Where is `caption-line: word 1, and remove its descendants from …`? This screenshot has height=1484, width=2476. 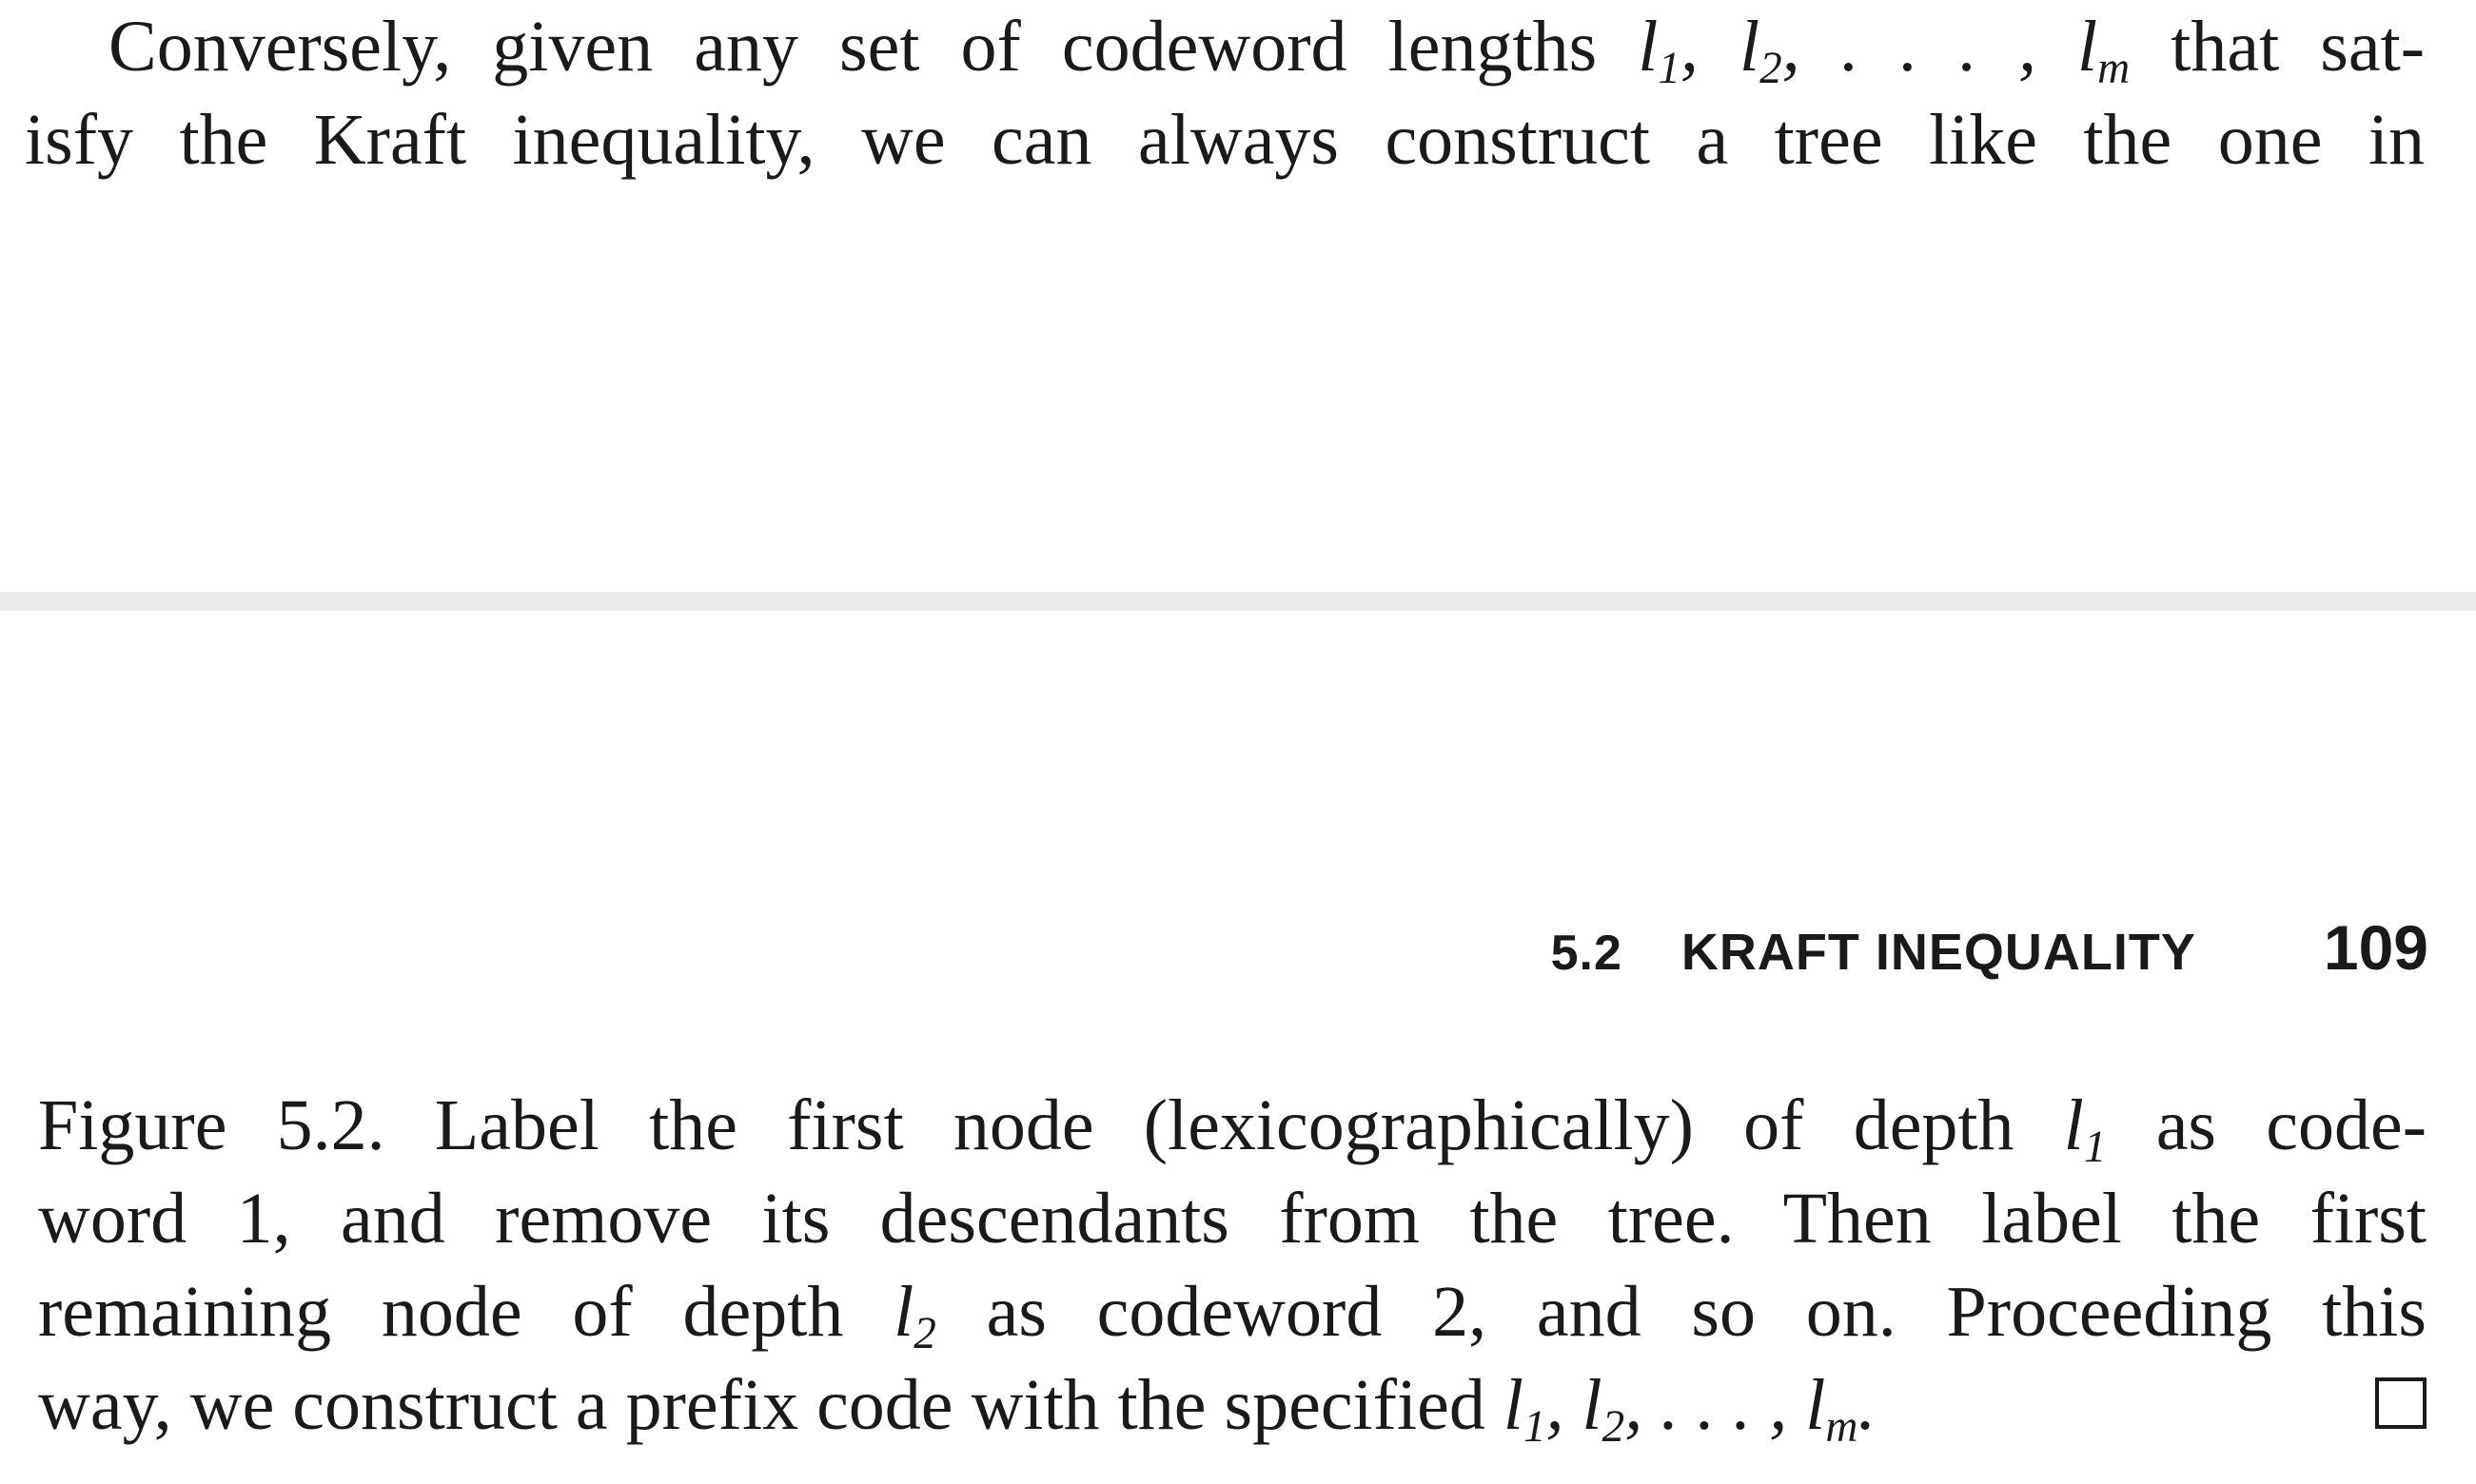 caption-line: word 1, and remove its descendants from … is located at coordinates (1232, 1219).